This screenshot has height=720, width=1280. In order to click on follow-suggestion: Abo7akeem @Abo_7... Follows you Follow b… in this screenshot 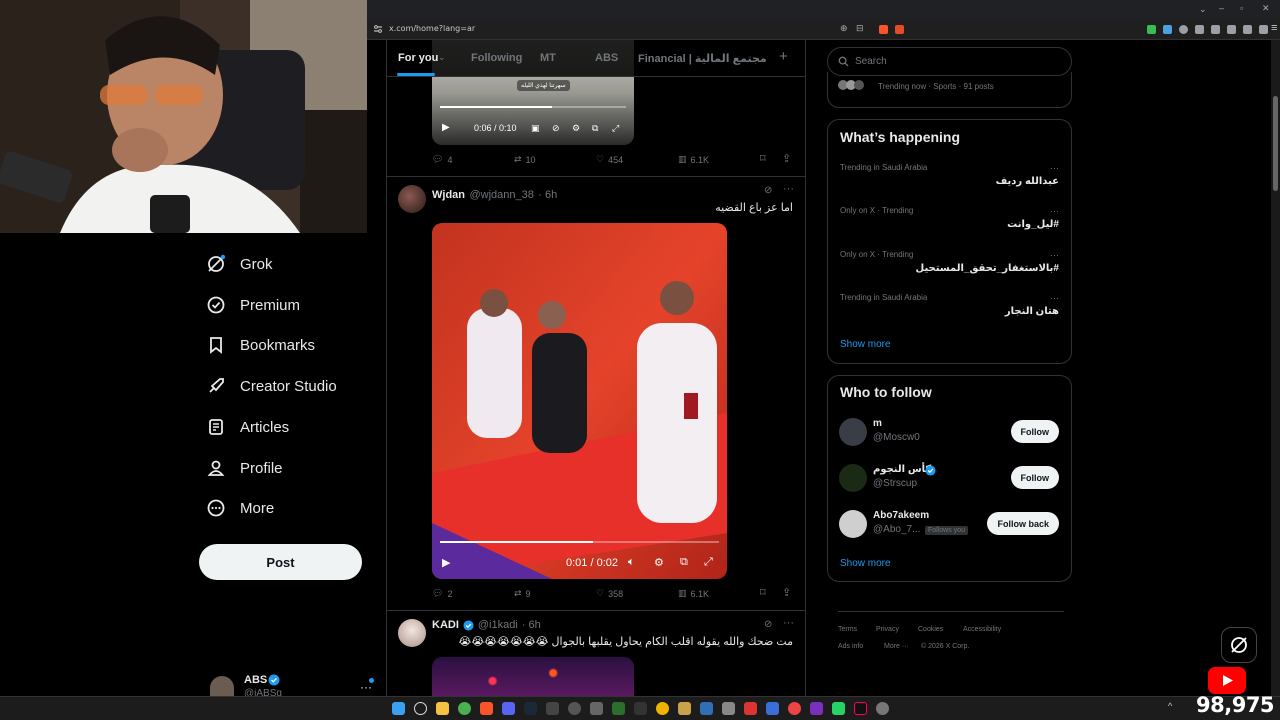, I will do `click(949, 526)`.